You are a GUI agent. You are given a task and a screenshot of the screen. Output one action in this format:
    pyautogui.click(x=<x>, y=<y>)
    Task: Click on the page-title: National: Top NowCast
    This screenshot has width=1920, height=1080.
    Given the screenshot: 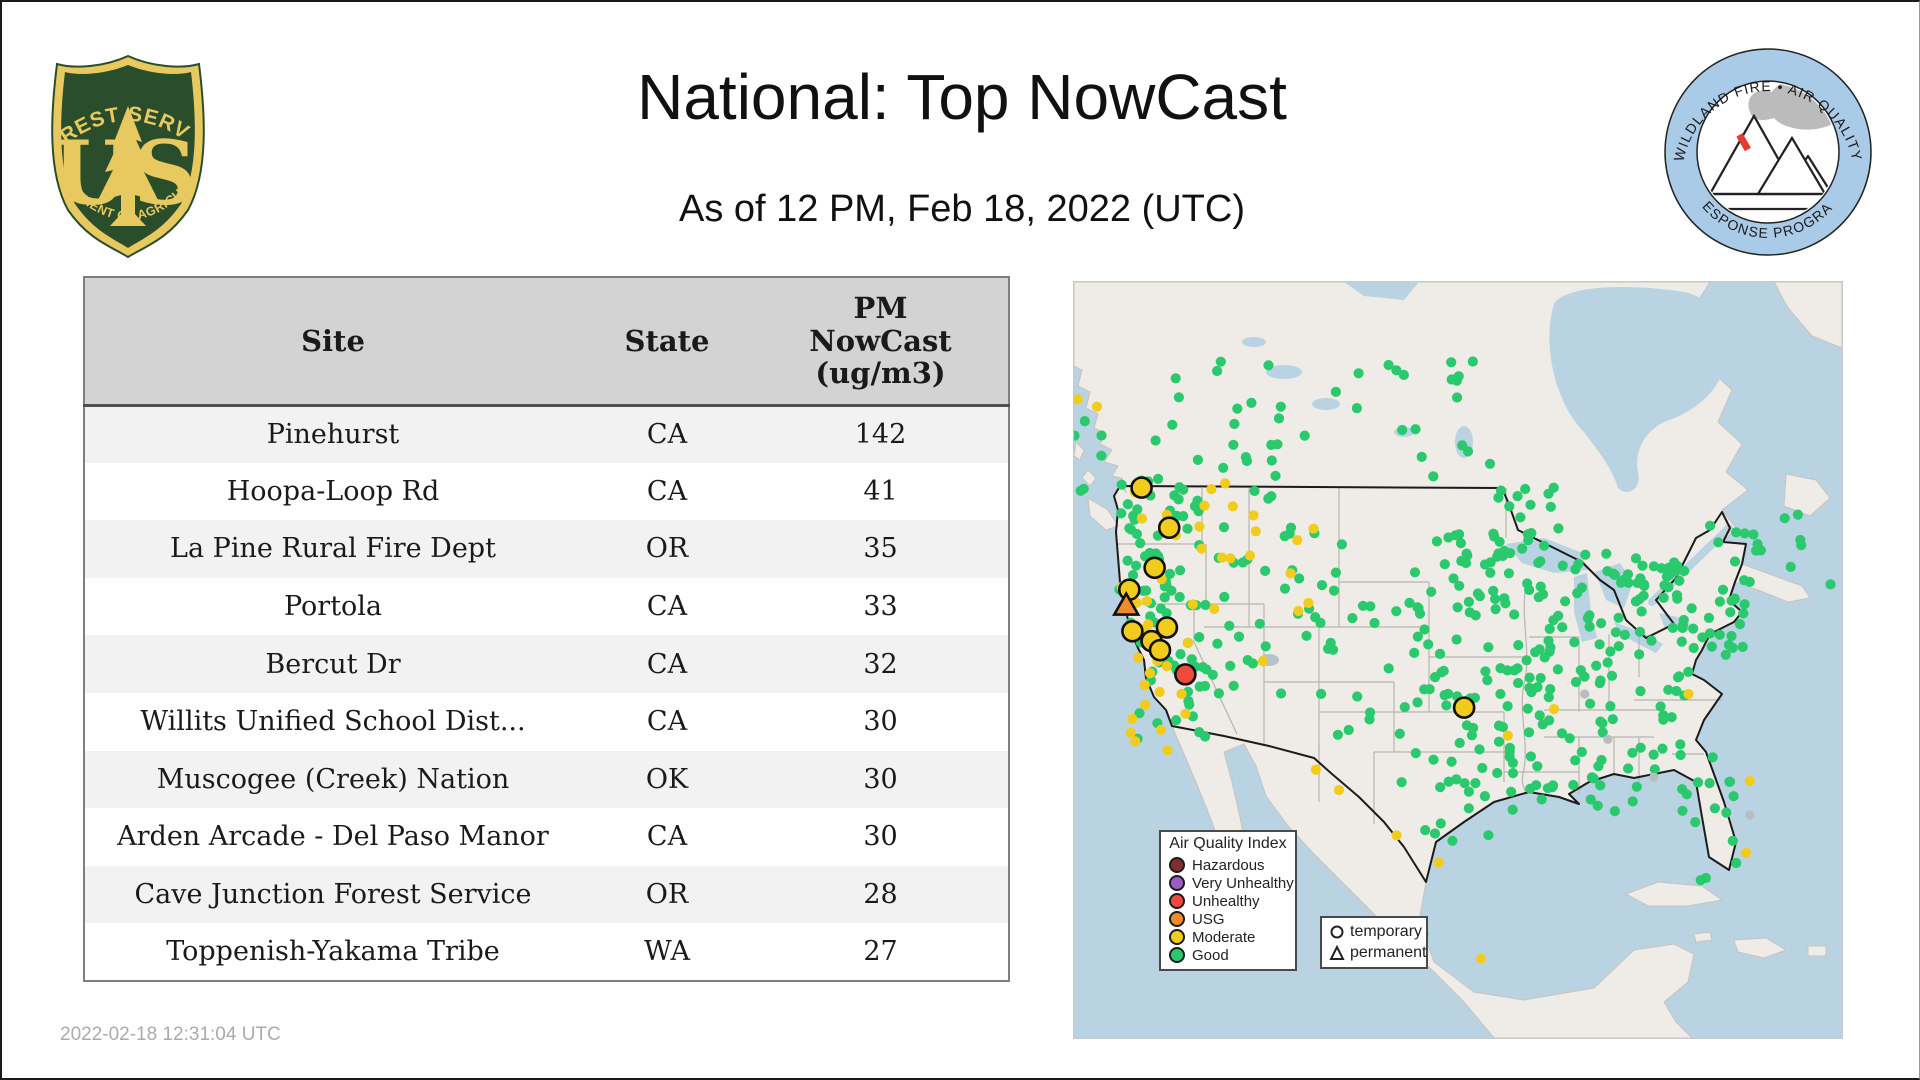 What is the action you would take?
    pyautogui.click(x=962, y=97)
    